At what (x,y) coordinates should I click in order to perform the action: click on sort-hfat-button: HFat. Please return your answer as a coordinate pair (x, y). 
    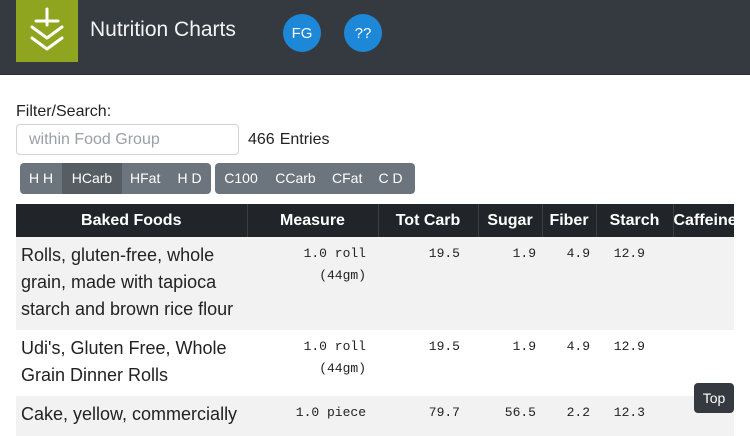
    Looking at the image, I should click on (145, 178).